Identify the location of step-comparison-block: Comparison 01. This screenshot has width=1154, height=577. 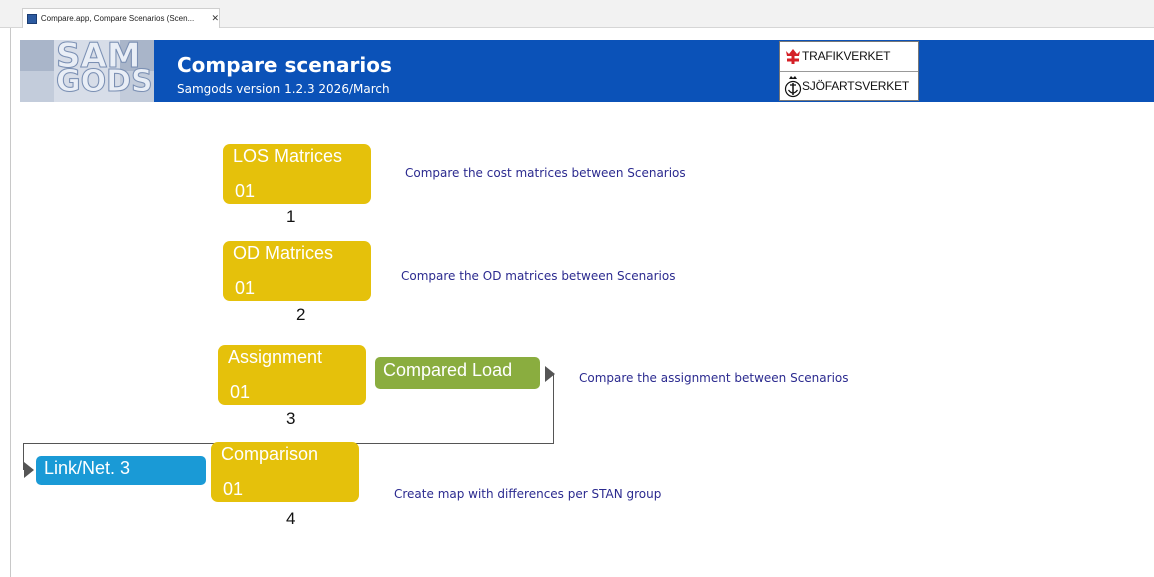
(285, 472).